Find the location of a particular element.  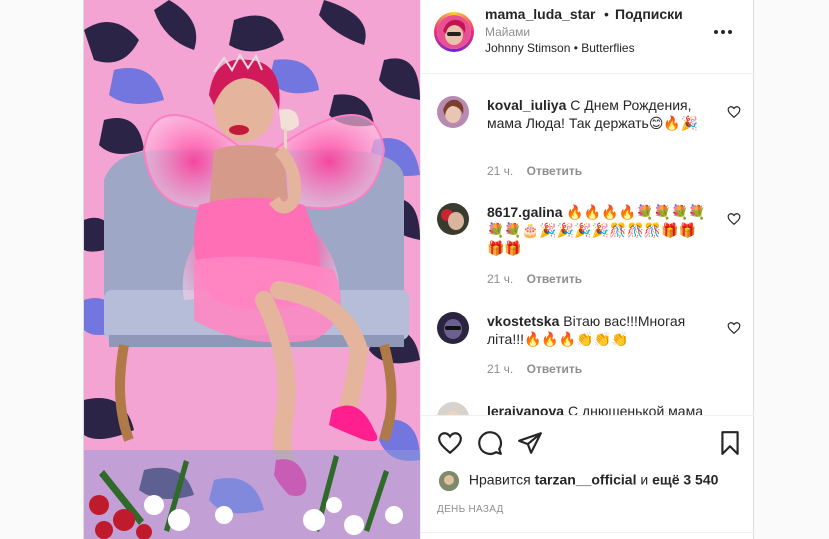

likes-count: ещё 3 540 is located at coordinates (685, 480).